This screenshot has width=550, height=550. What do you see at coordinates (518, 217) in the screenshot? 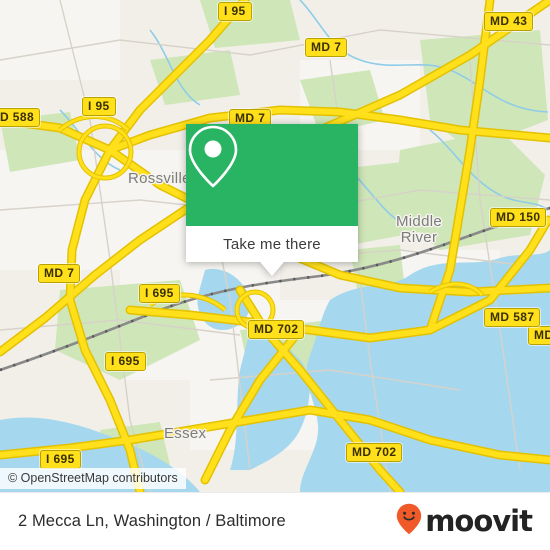
I see `shield-md-150: MD 150` at bounding box center [518, 217].